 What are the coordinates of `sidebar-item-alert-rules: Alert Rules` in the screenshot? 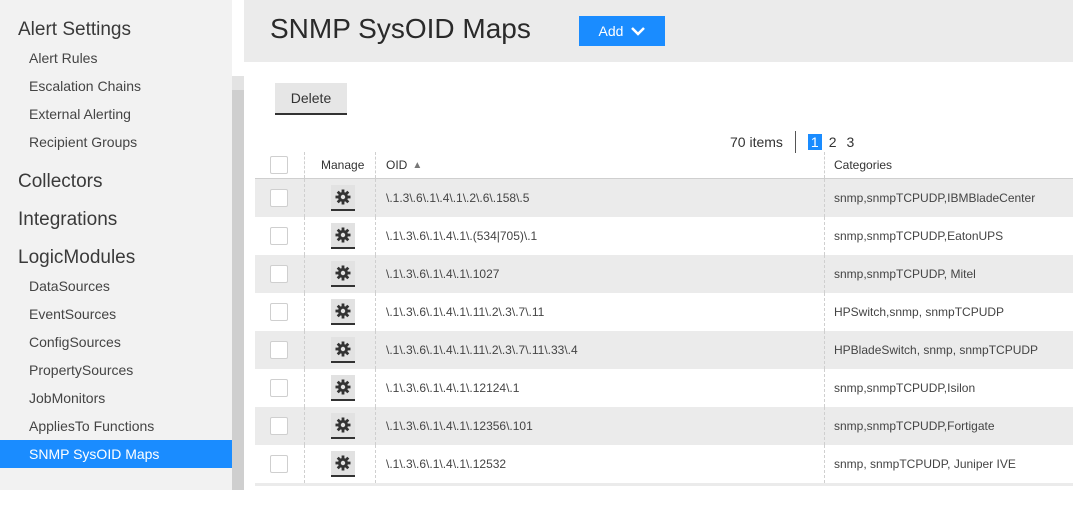 It's located at (116, 58).